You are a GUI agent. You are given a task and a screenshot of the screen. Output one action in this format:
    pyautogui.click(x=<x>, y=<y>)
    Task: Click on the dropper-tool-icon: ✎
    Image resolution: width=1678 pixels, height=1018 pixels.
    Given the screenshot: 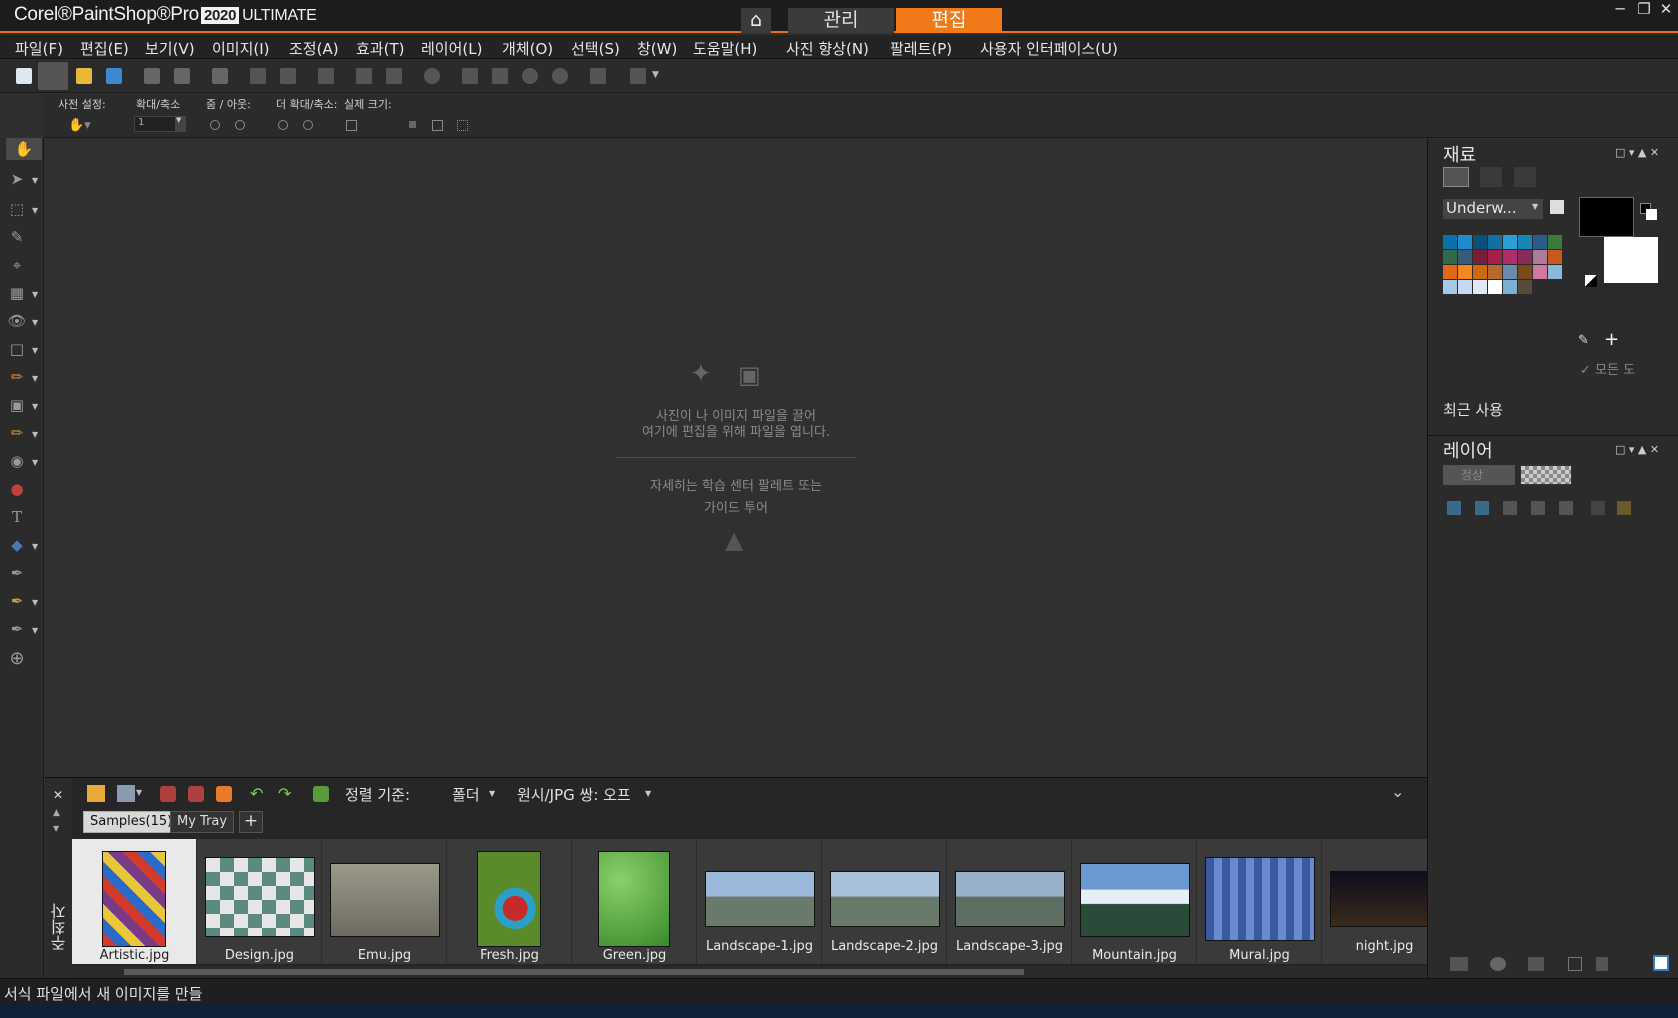 What is the action you would take?
    pyautogui.click(x=17, y=237)
    